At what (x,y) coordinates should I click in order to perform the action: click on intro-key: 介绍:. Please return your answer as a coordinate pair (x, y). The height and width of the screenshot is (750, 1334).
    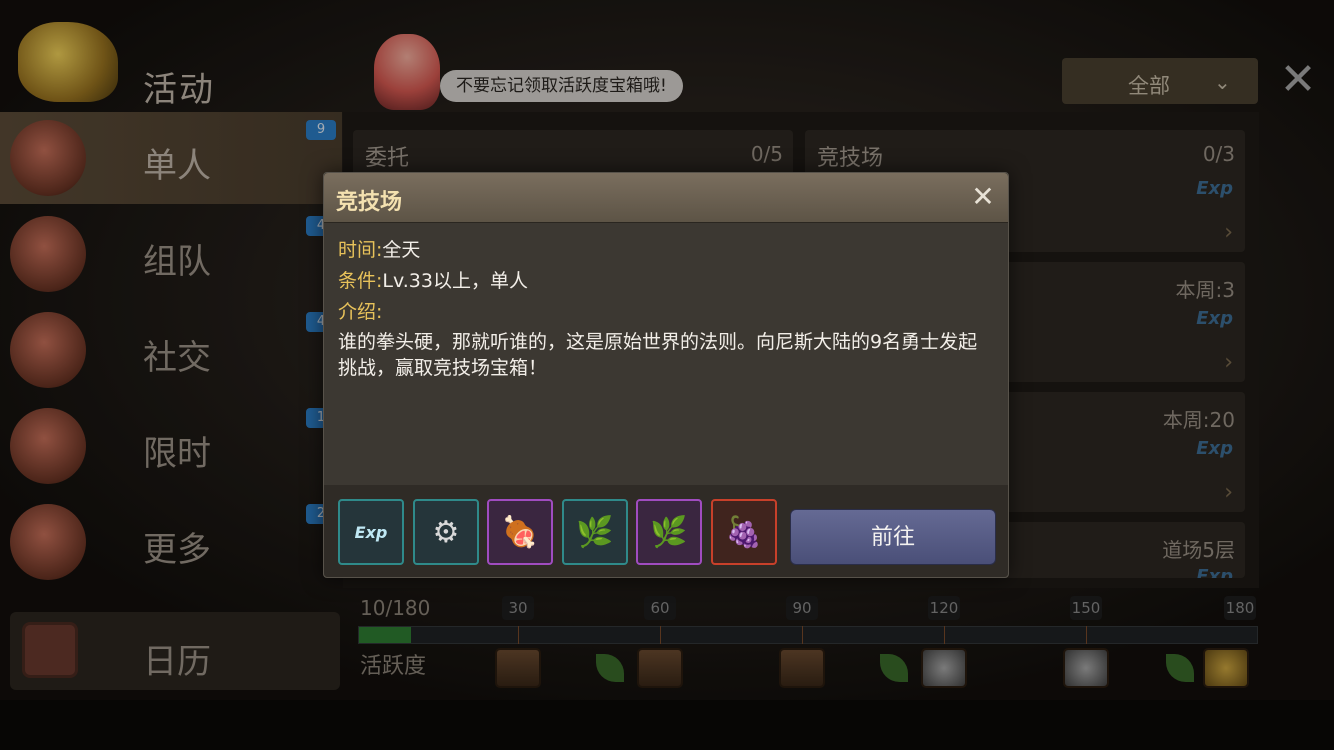
    Looking at the image, I should click on (360, 312).